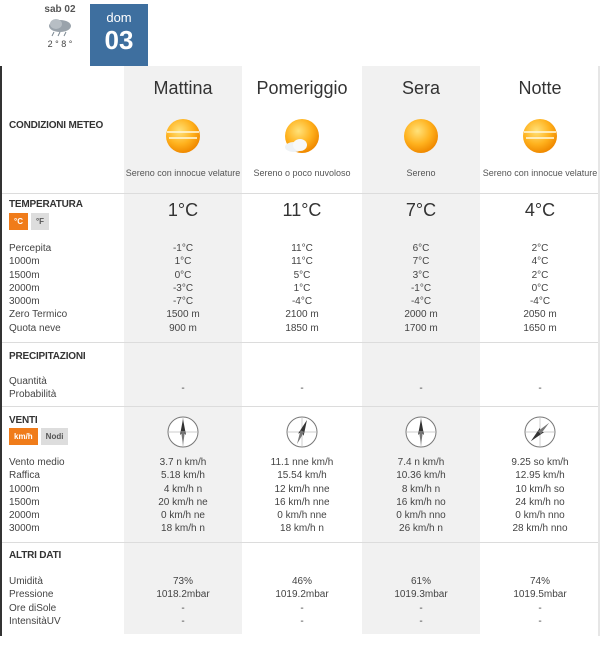 Image resolution: width=600 pixels, height=662 pixels. I want to click on other-values: 61% 1019.3mbar - -, so click(421, 601).